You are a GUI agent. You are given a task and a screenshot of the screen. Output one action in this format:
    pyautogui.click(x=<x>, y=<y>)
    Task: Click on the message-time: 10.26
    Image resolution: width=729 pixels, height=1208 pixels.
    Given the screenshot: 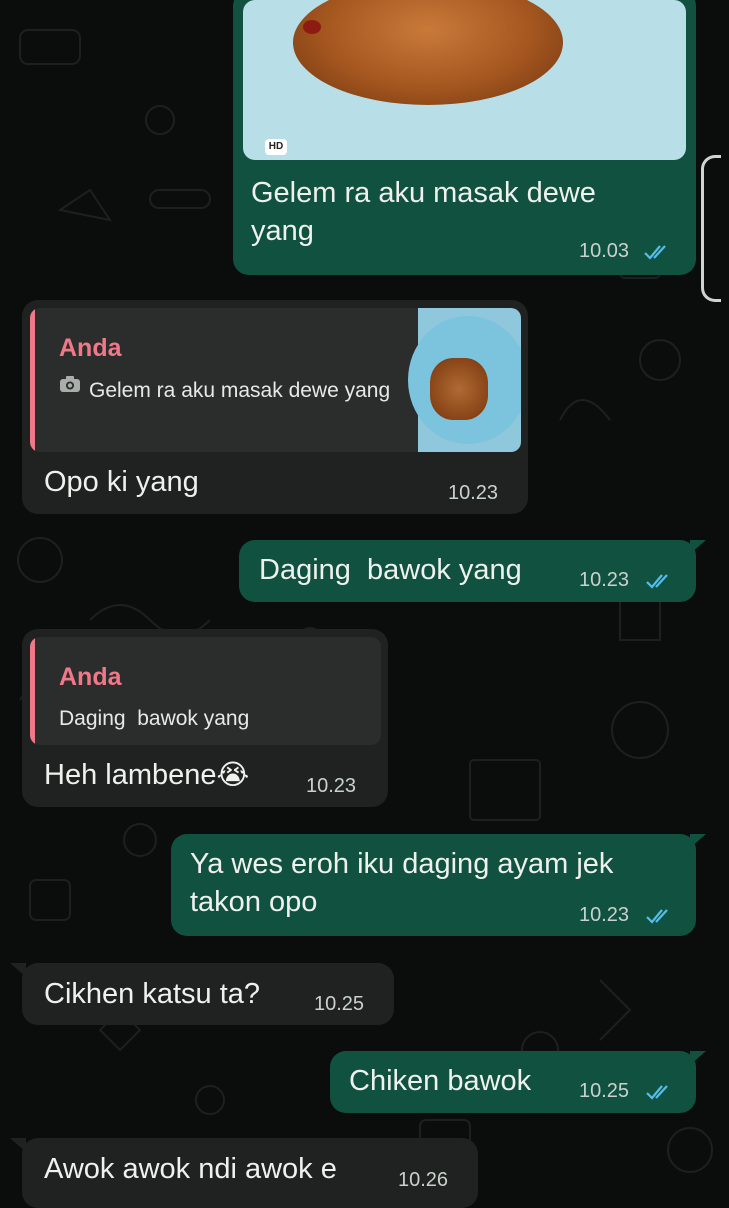 What is the action you would take?
    pyautogui.click(x=423, y=1180)
    